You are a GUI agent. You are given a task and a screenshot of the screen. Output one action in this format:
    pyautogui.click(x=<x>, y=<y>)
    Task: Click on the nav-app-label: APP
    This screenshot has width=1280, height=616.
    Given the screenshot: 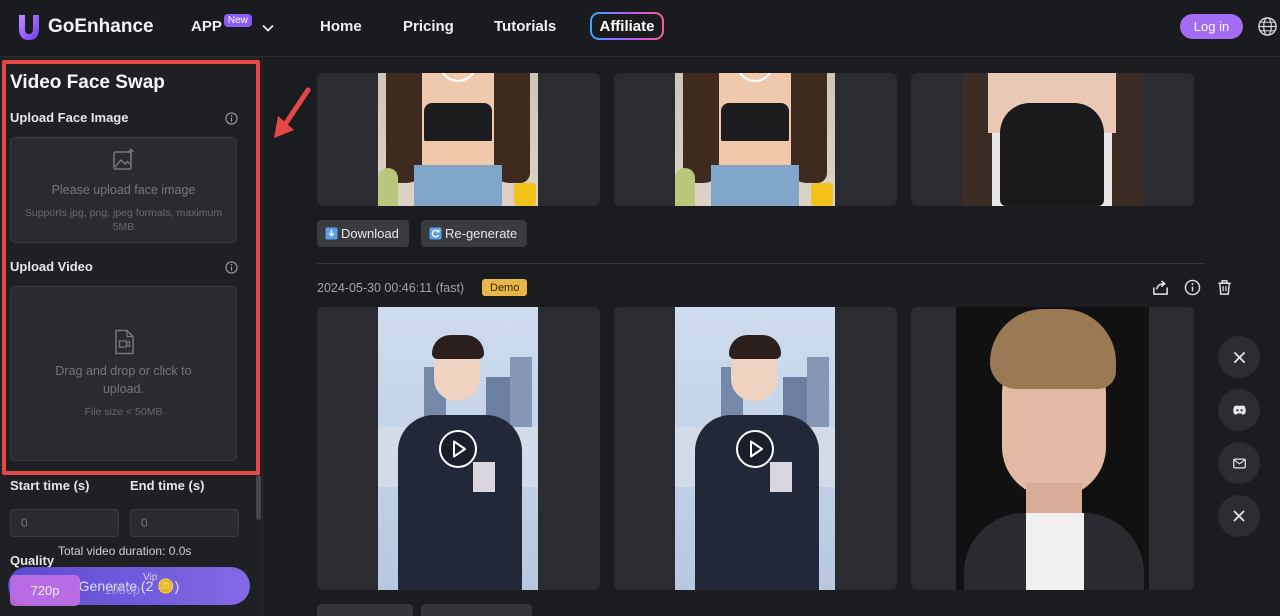 What is the action you would take?
    pyautogui.click(x=206, y=26)
    